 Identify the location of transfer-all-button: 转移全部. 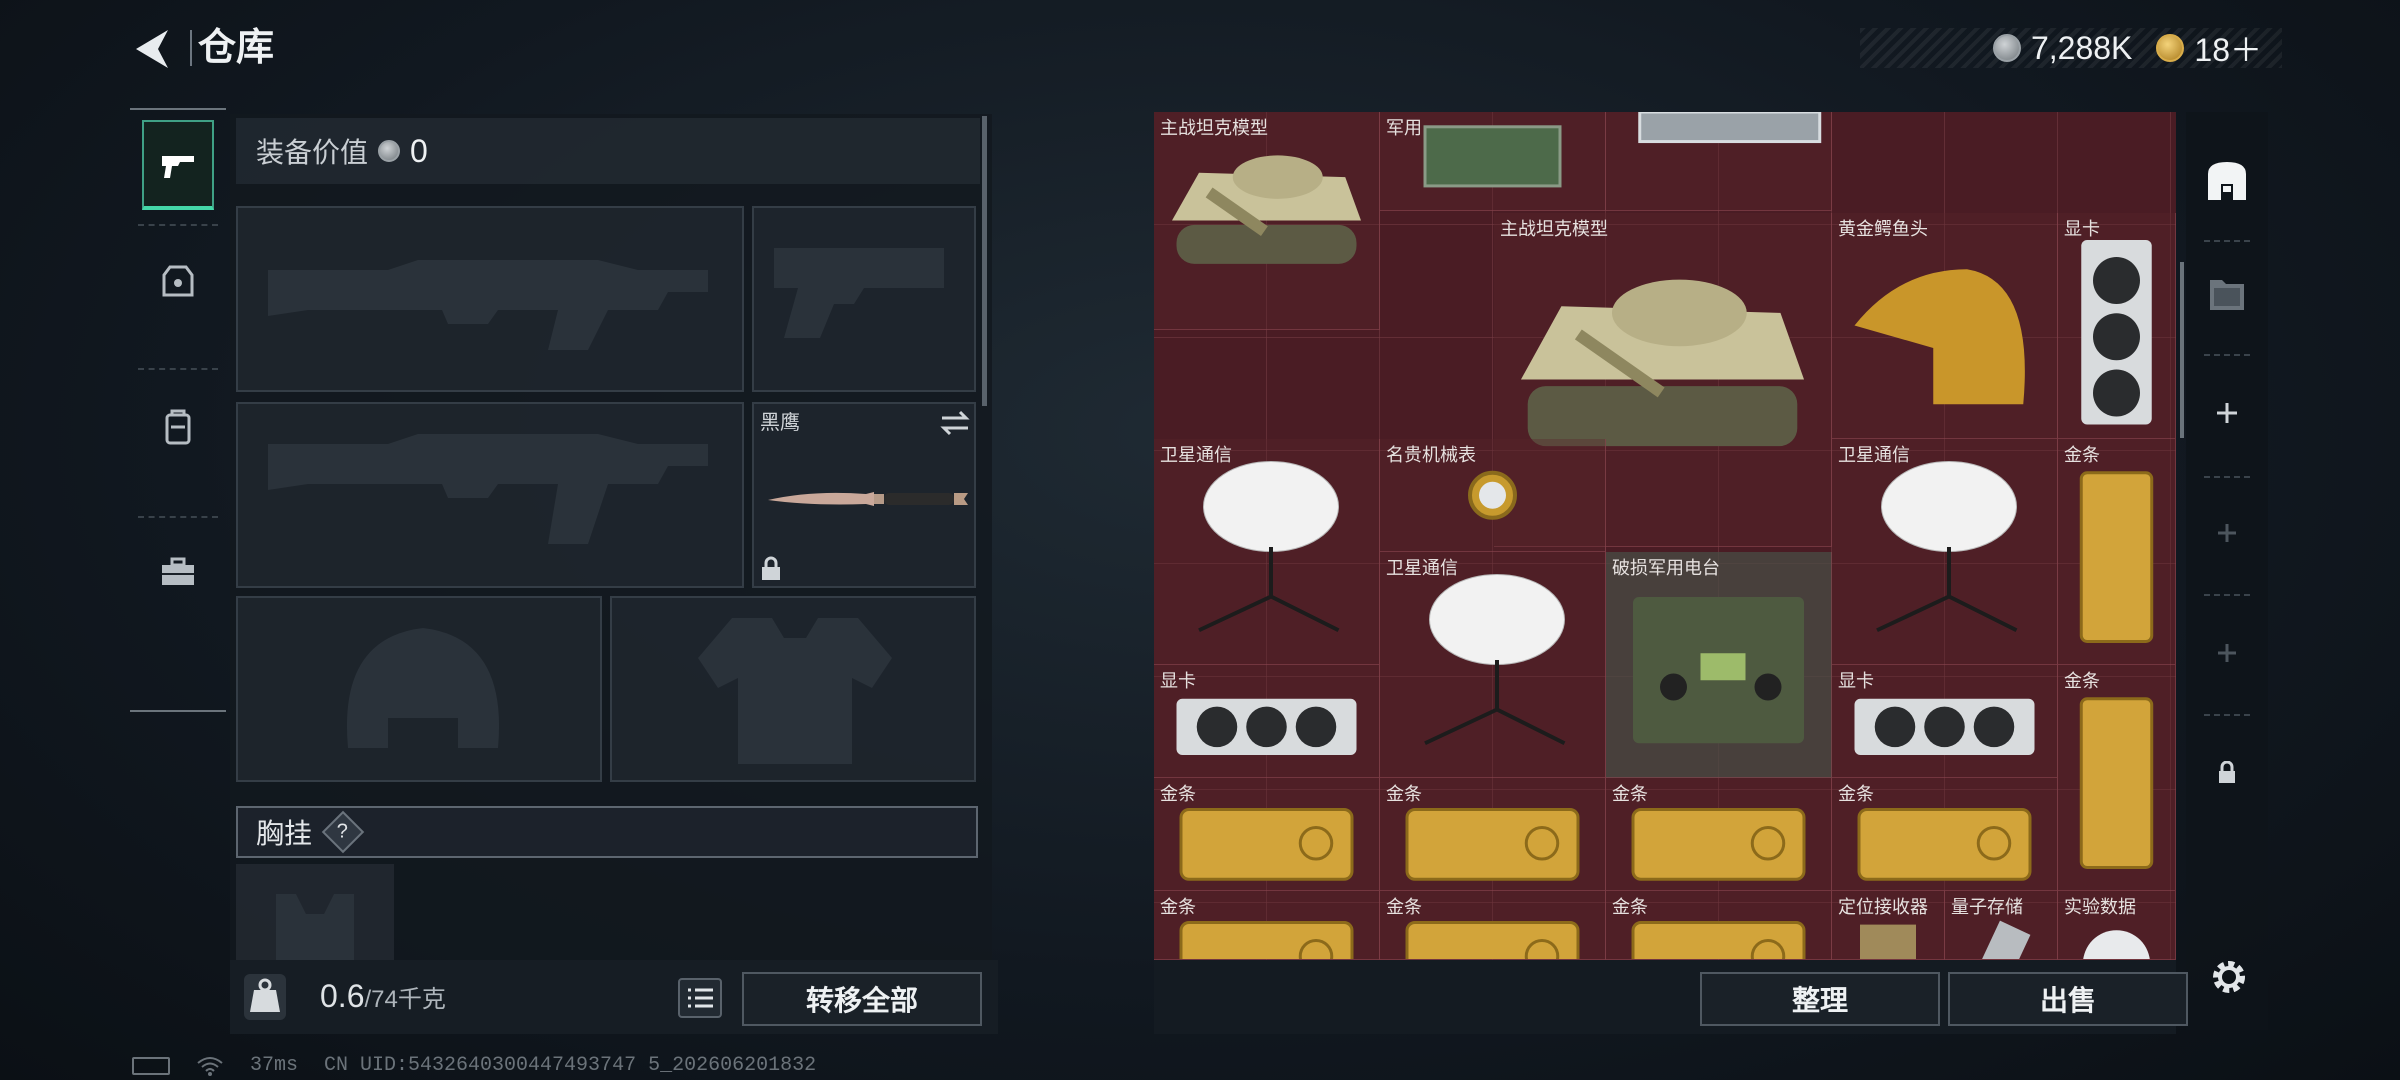
(862, 999).